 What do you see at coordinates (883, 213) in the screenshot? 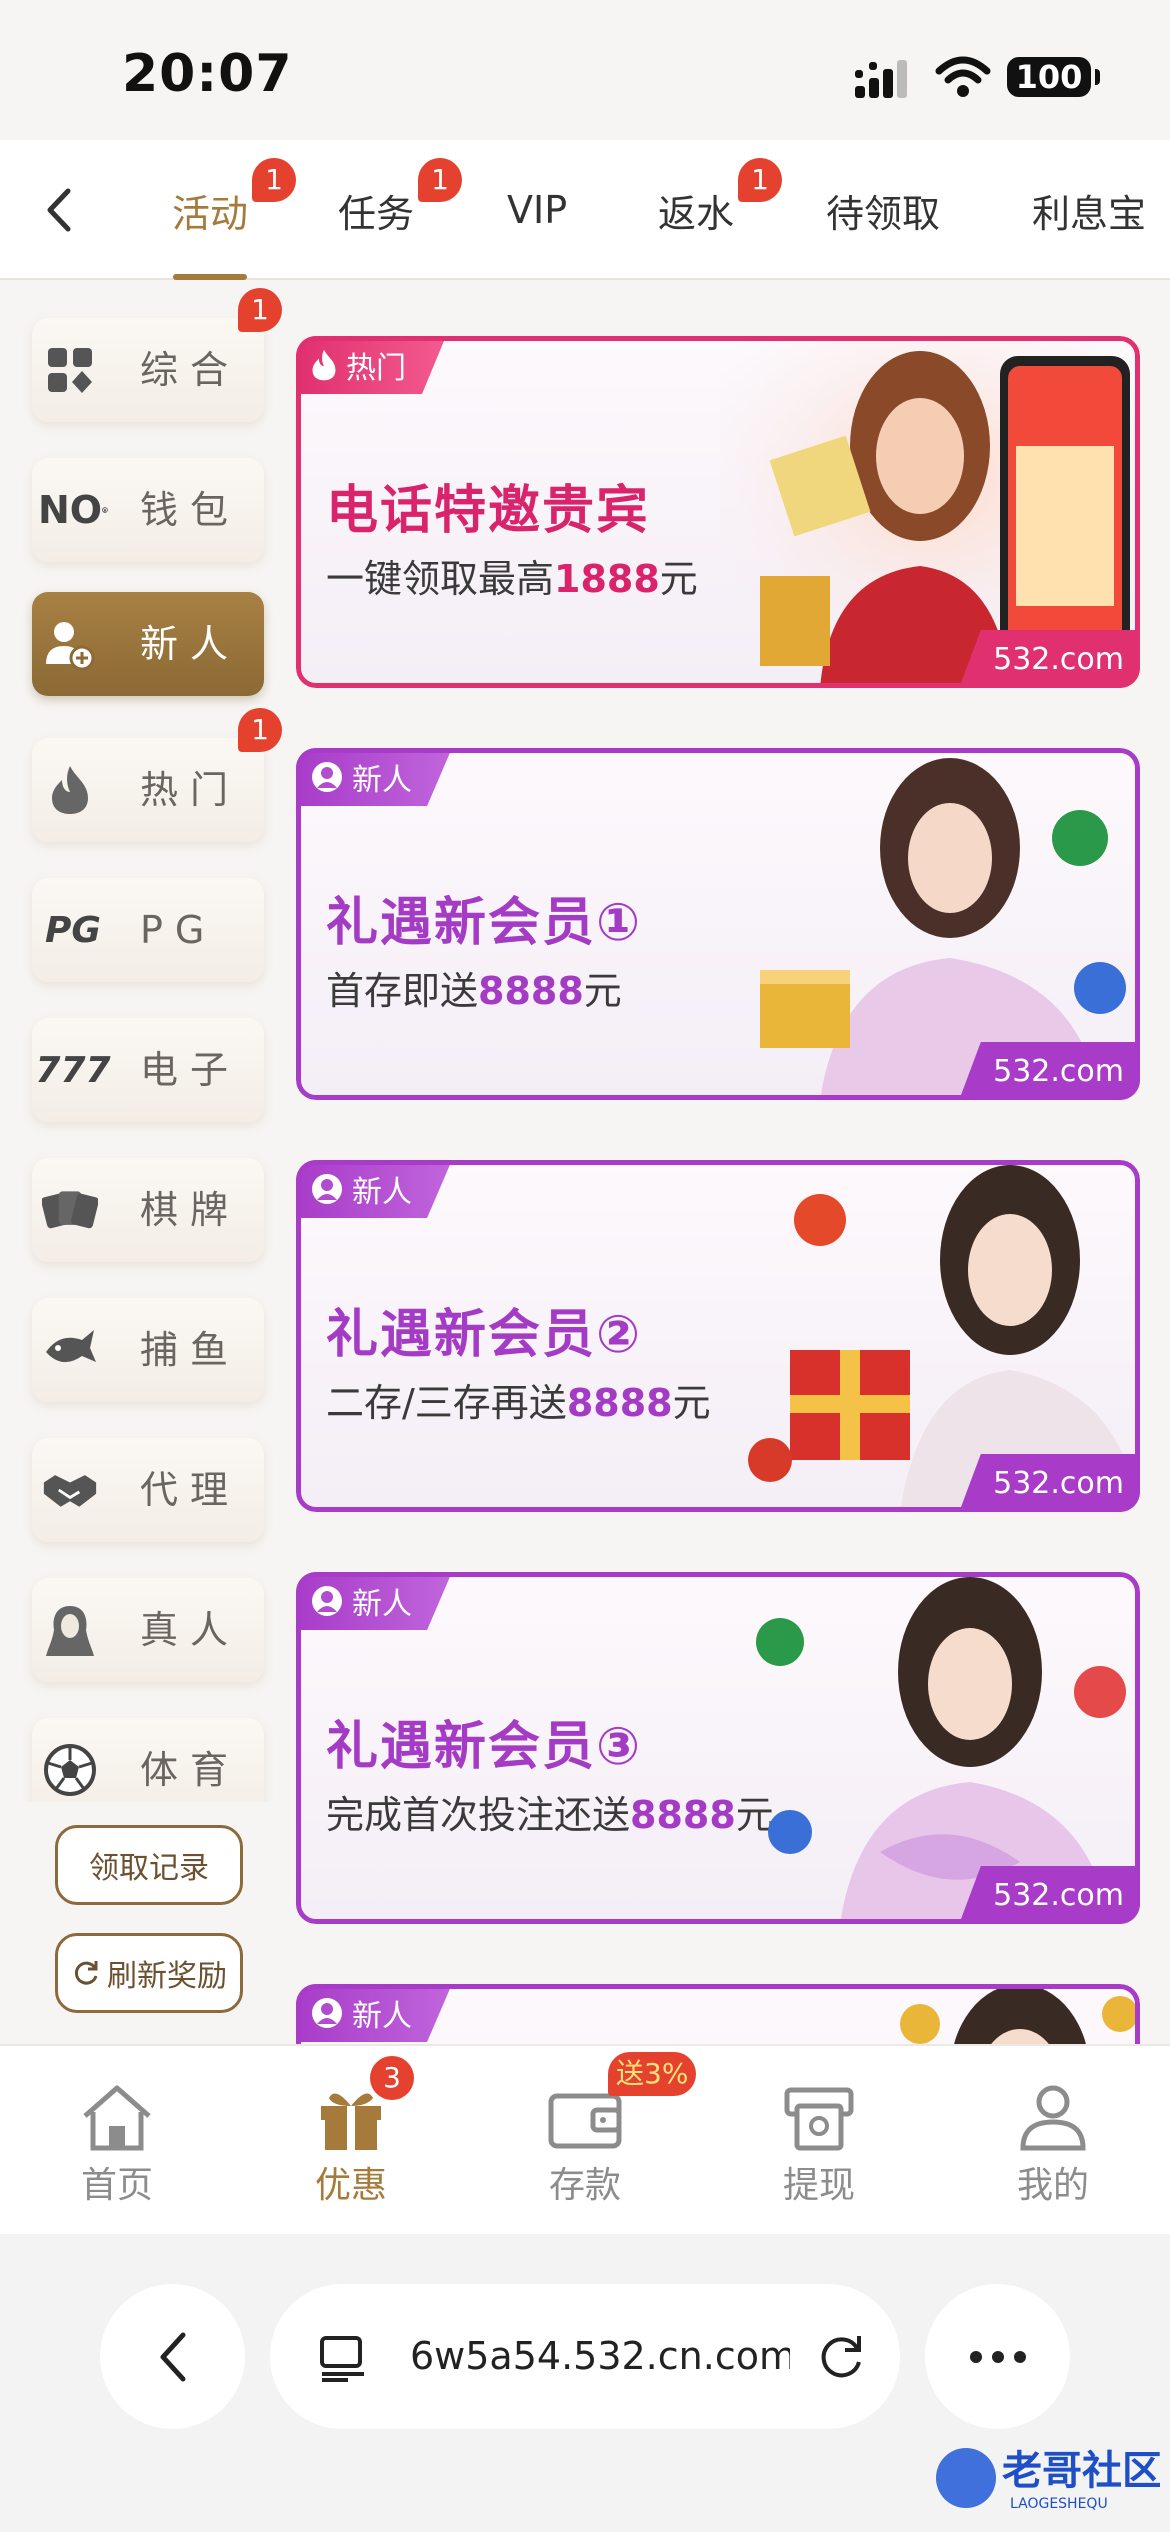
I see `tab-label: 待领取` at bounding box center [883, 213].